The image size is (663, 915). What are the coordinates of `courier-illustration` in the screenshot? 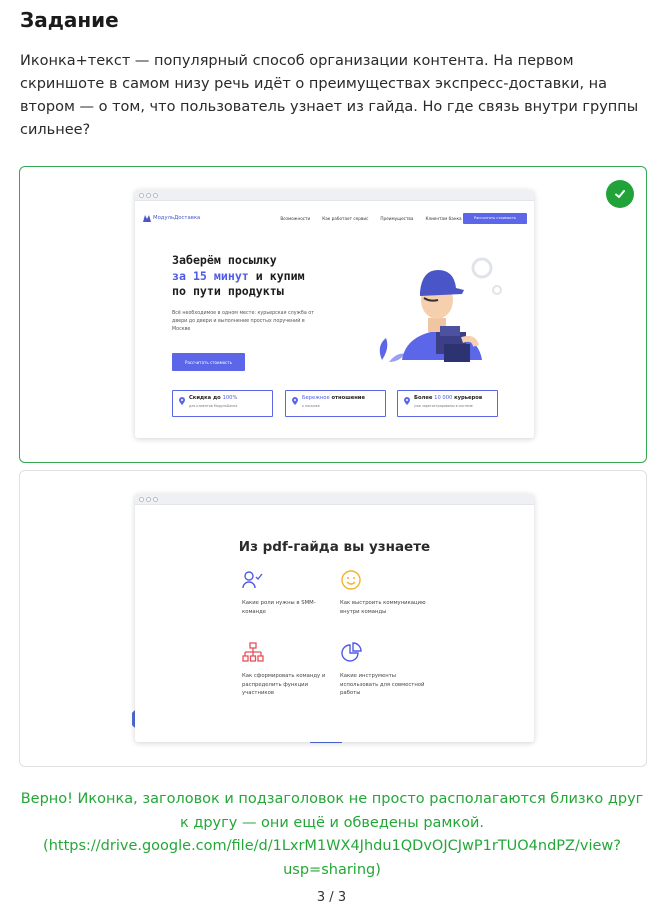 It's located at (440, 309).